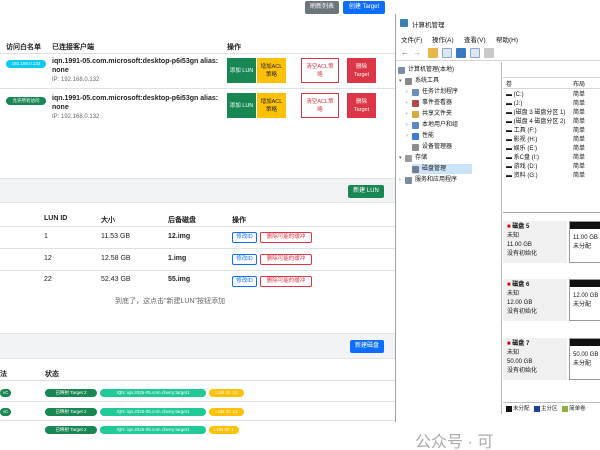 The image size is (600, 450). What do you see at coordinates (442, 169) in the screenshot?
I see `tree-disk-management: 磁盘管理` at bounding box center [442, 169].